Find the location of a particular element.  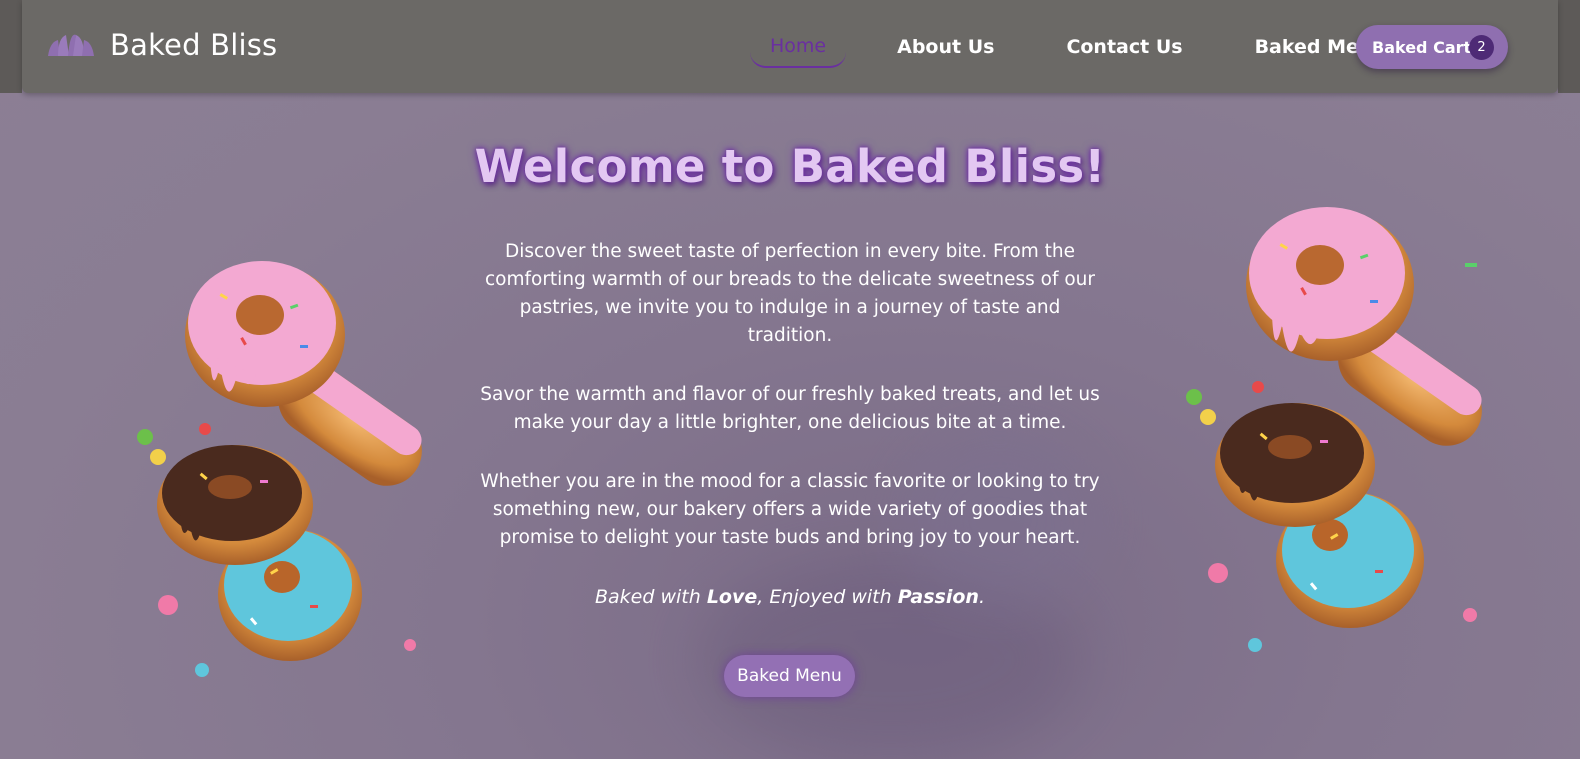

tagline-middle: , Enjoyed with is located at coordinates (827, 597).